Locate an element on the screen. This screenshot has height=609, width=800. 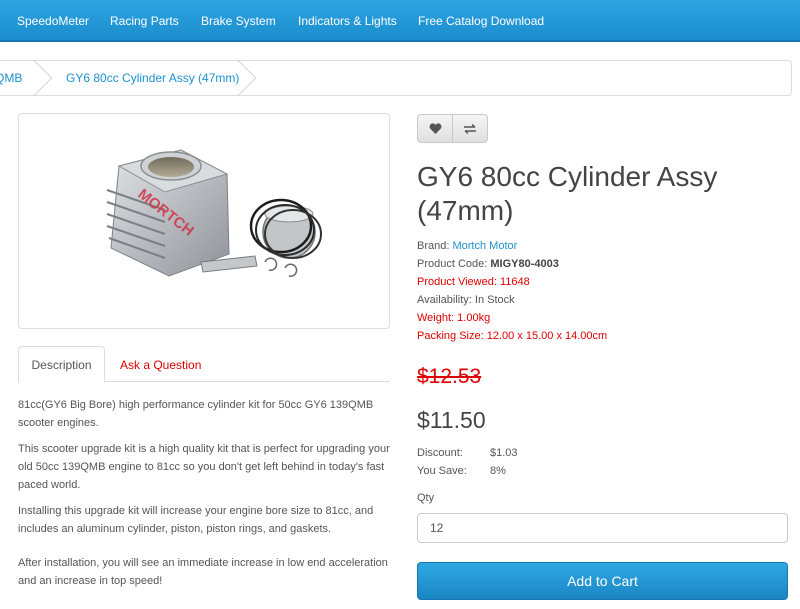
add-to-cart-button: Add to Cart is located at coordinates (602, 581).